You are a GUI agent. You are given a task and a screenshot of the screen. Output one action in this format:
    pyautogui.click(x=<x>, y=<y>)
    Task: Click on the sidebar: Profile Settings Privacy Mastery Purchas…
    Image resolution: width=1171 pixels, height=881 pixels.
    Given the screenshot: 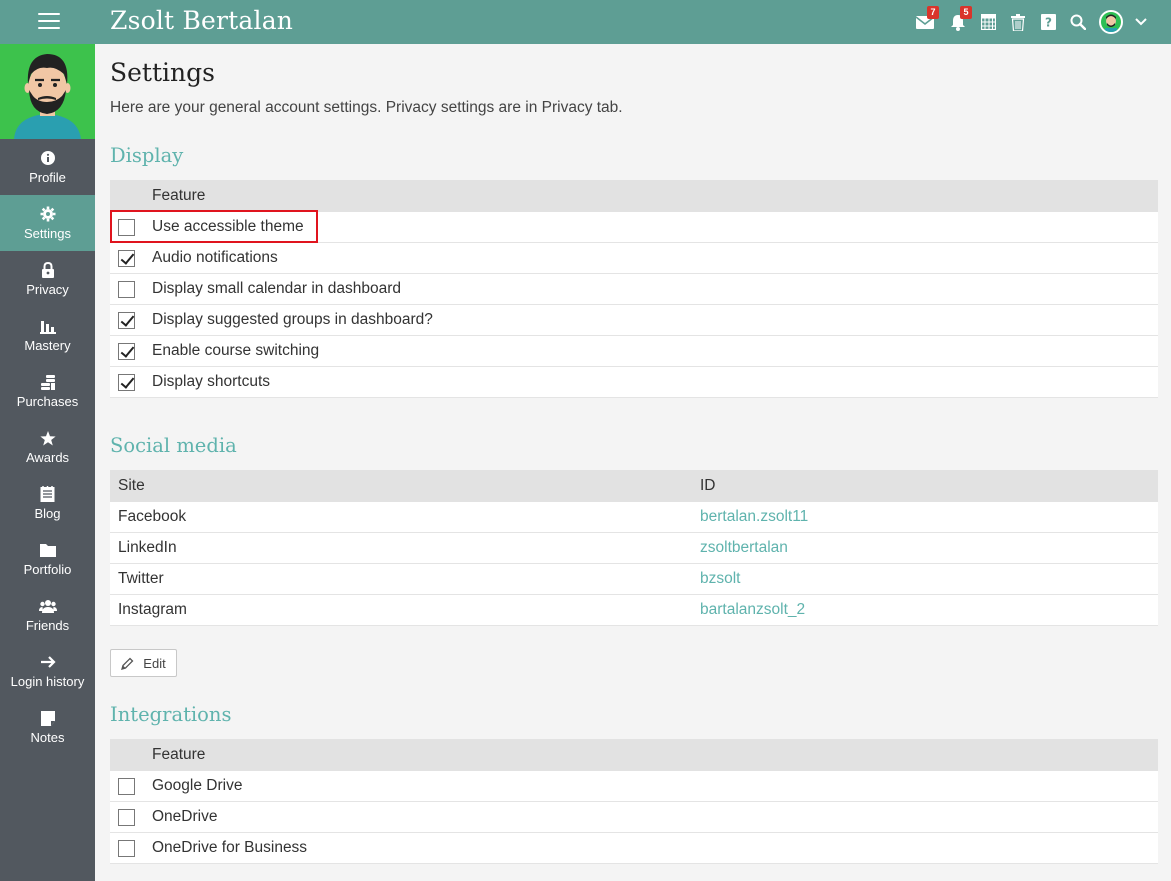 What is the action you would take?
    pyautogui.click(x=47, y=462)
    